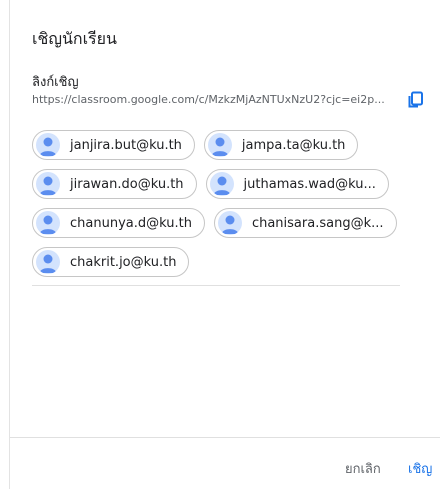 This screenshot has width=440, height=489. What do you see at coordinates (420, 468) in the screenshot?
I see `invite-button: เชิญ` at bounding box center [420, 468].